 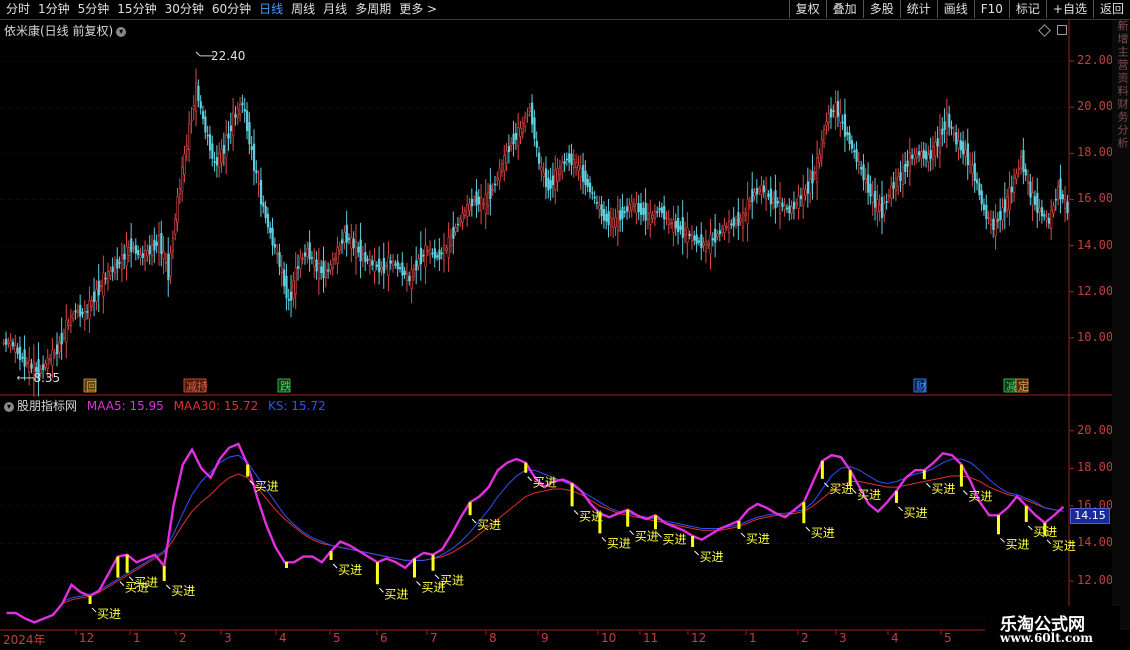 I want to click on side-info-strip: 新增主营资料财务分析, so click(x=1121, y=325).